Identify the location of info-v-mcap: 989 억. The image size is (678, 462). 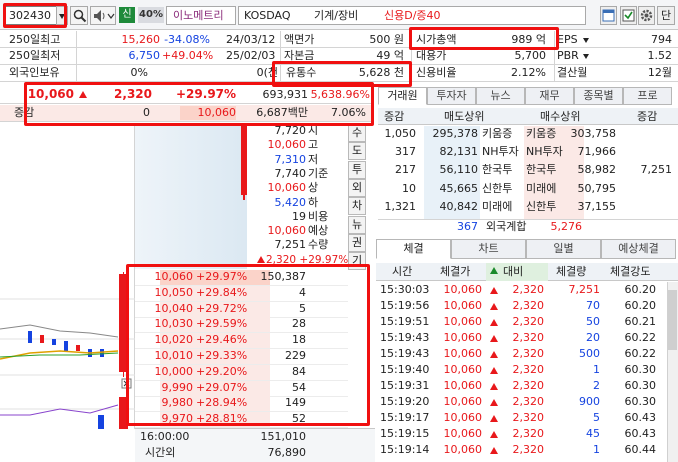
(528, 39).